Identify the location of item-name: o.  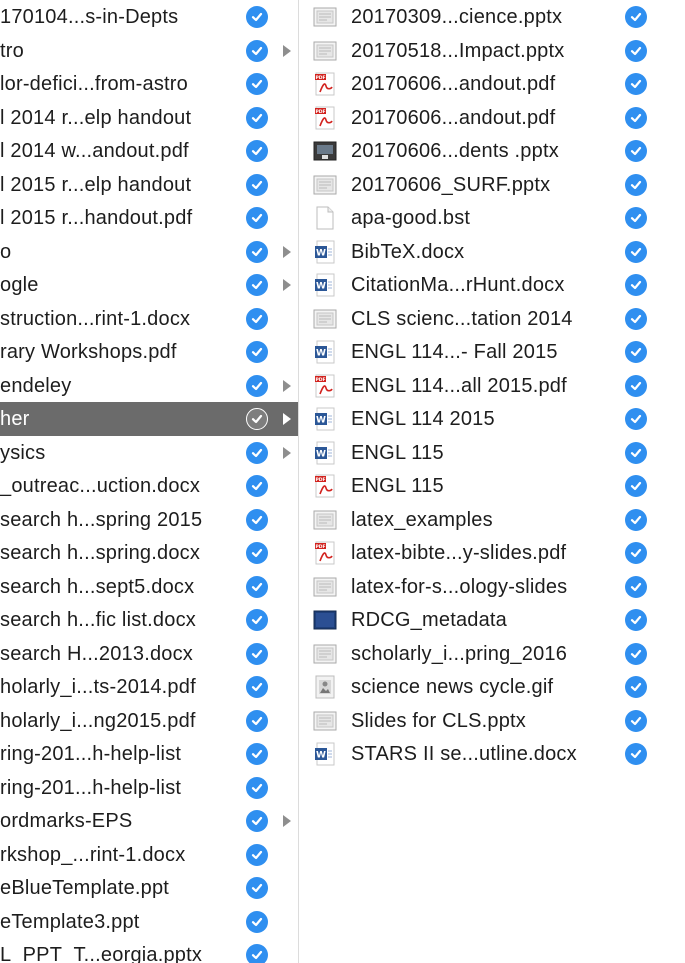
(6, 251).